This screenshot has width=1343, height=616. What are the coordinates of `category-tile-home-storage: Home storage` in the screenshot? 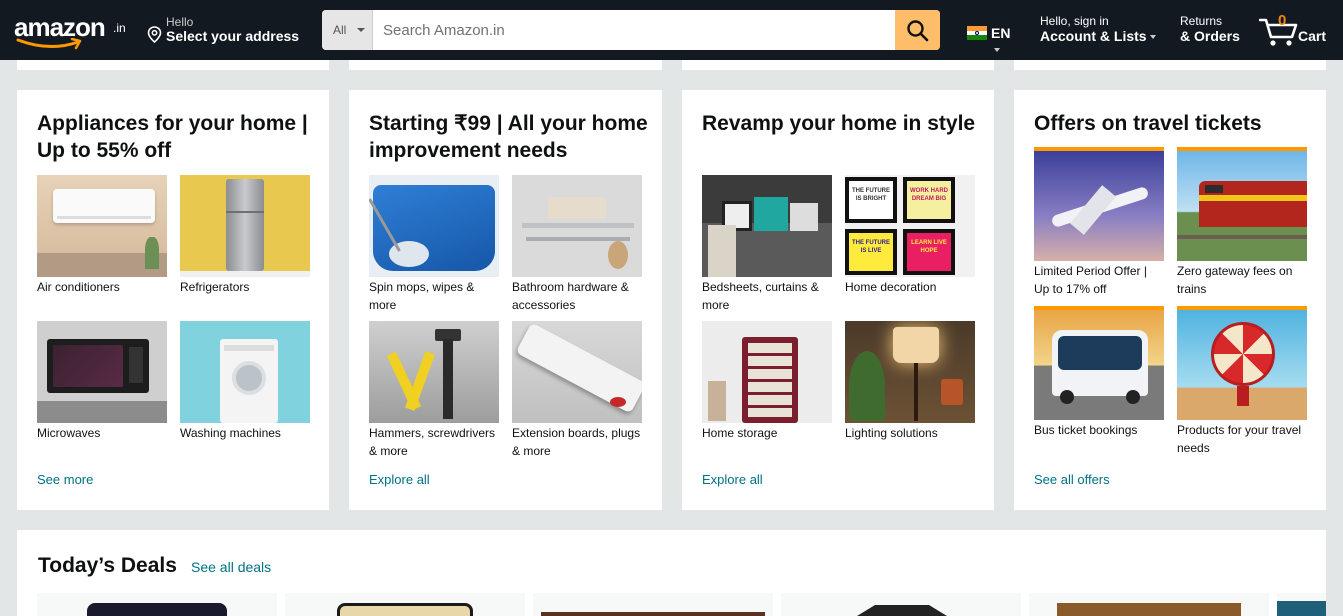 It's located at (767, 381).